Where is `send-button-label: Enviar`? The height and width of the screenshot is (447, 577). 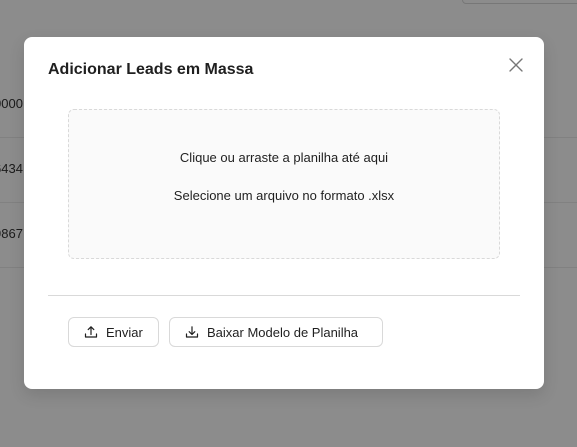 send-button-label: Enviar is located at coordinates (124, 332).